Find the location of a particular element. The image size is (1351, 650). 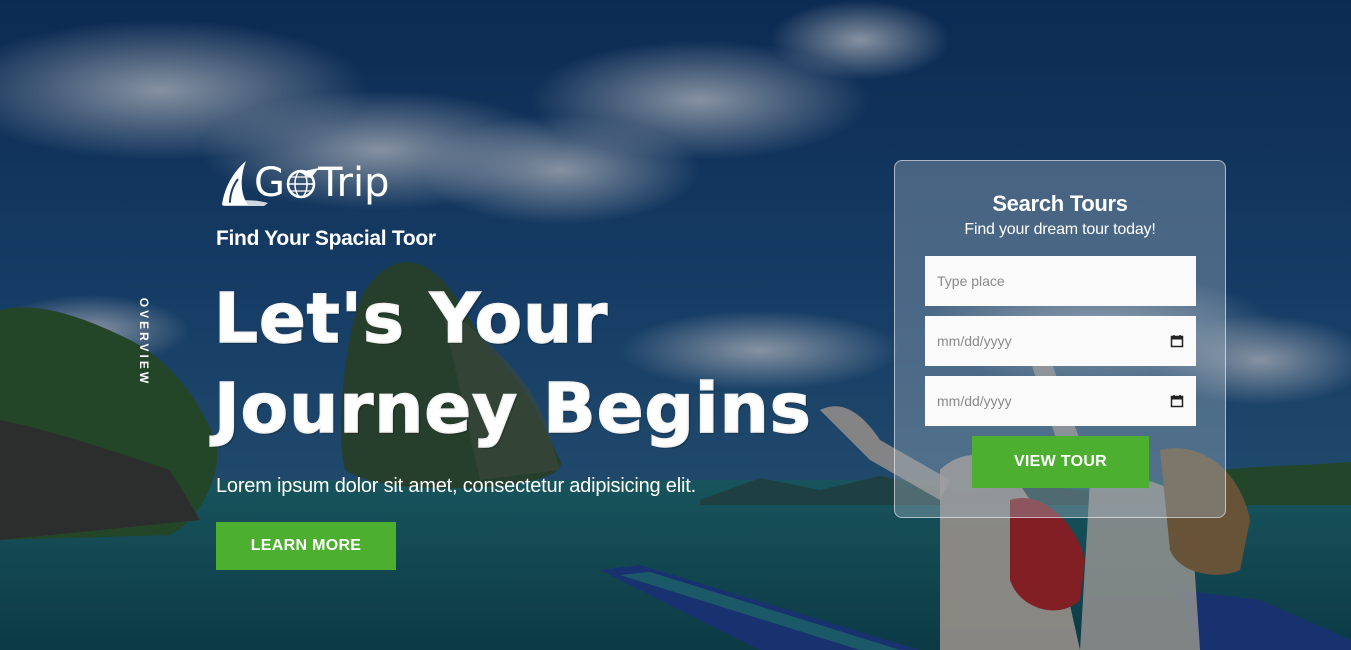

logo-letters-trip: Trip is located at coordinates (354, 183).